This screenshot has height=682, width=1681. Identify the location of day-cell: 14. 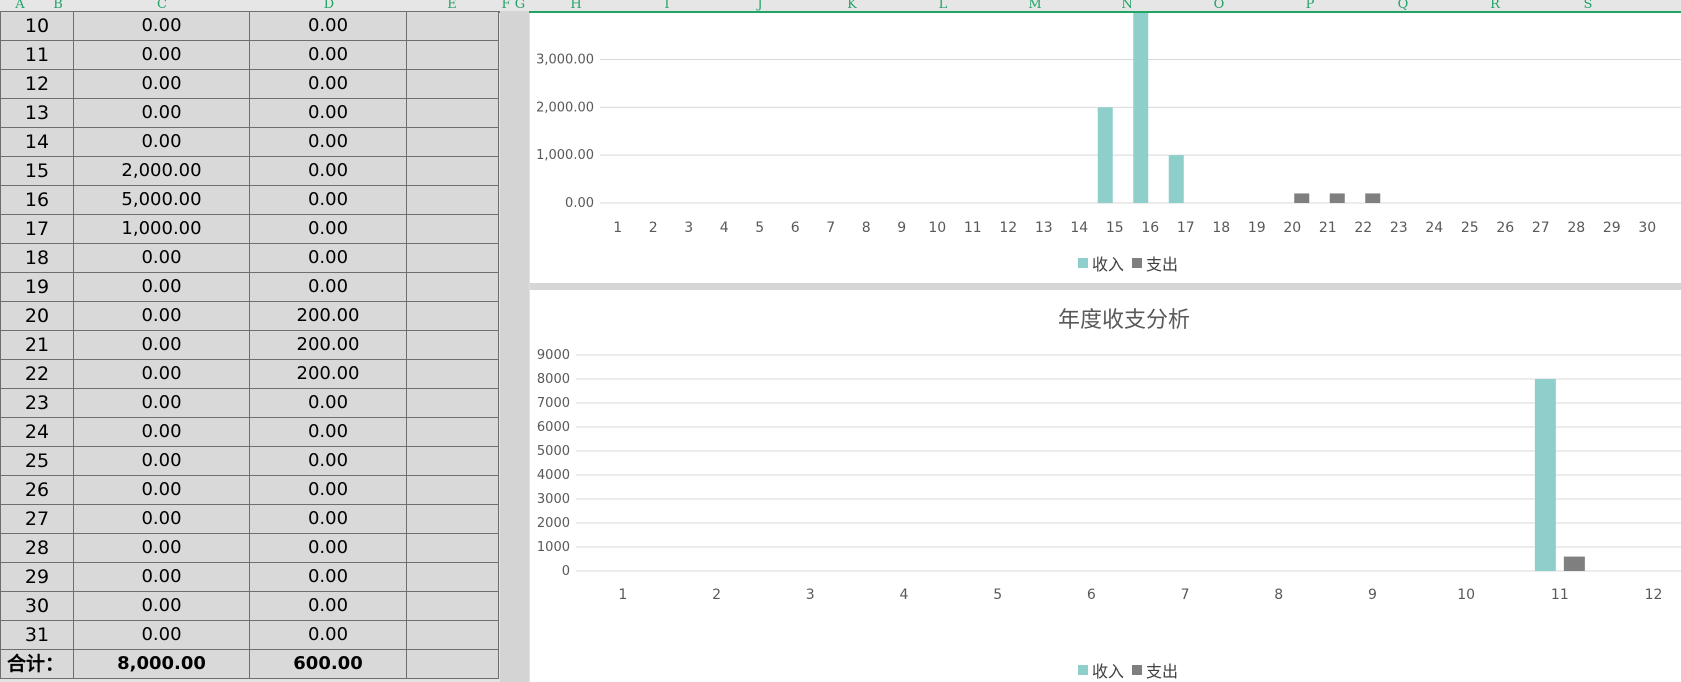
(37, 142).